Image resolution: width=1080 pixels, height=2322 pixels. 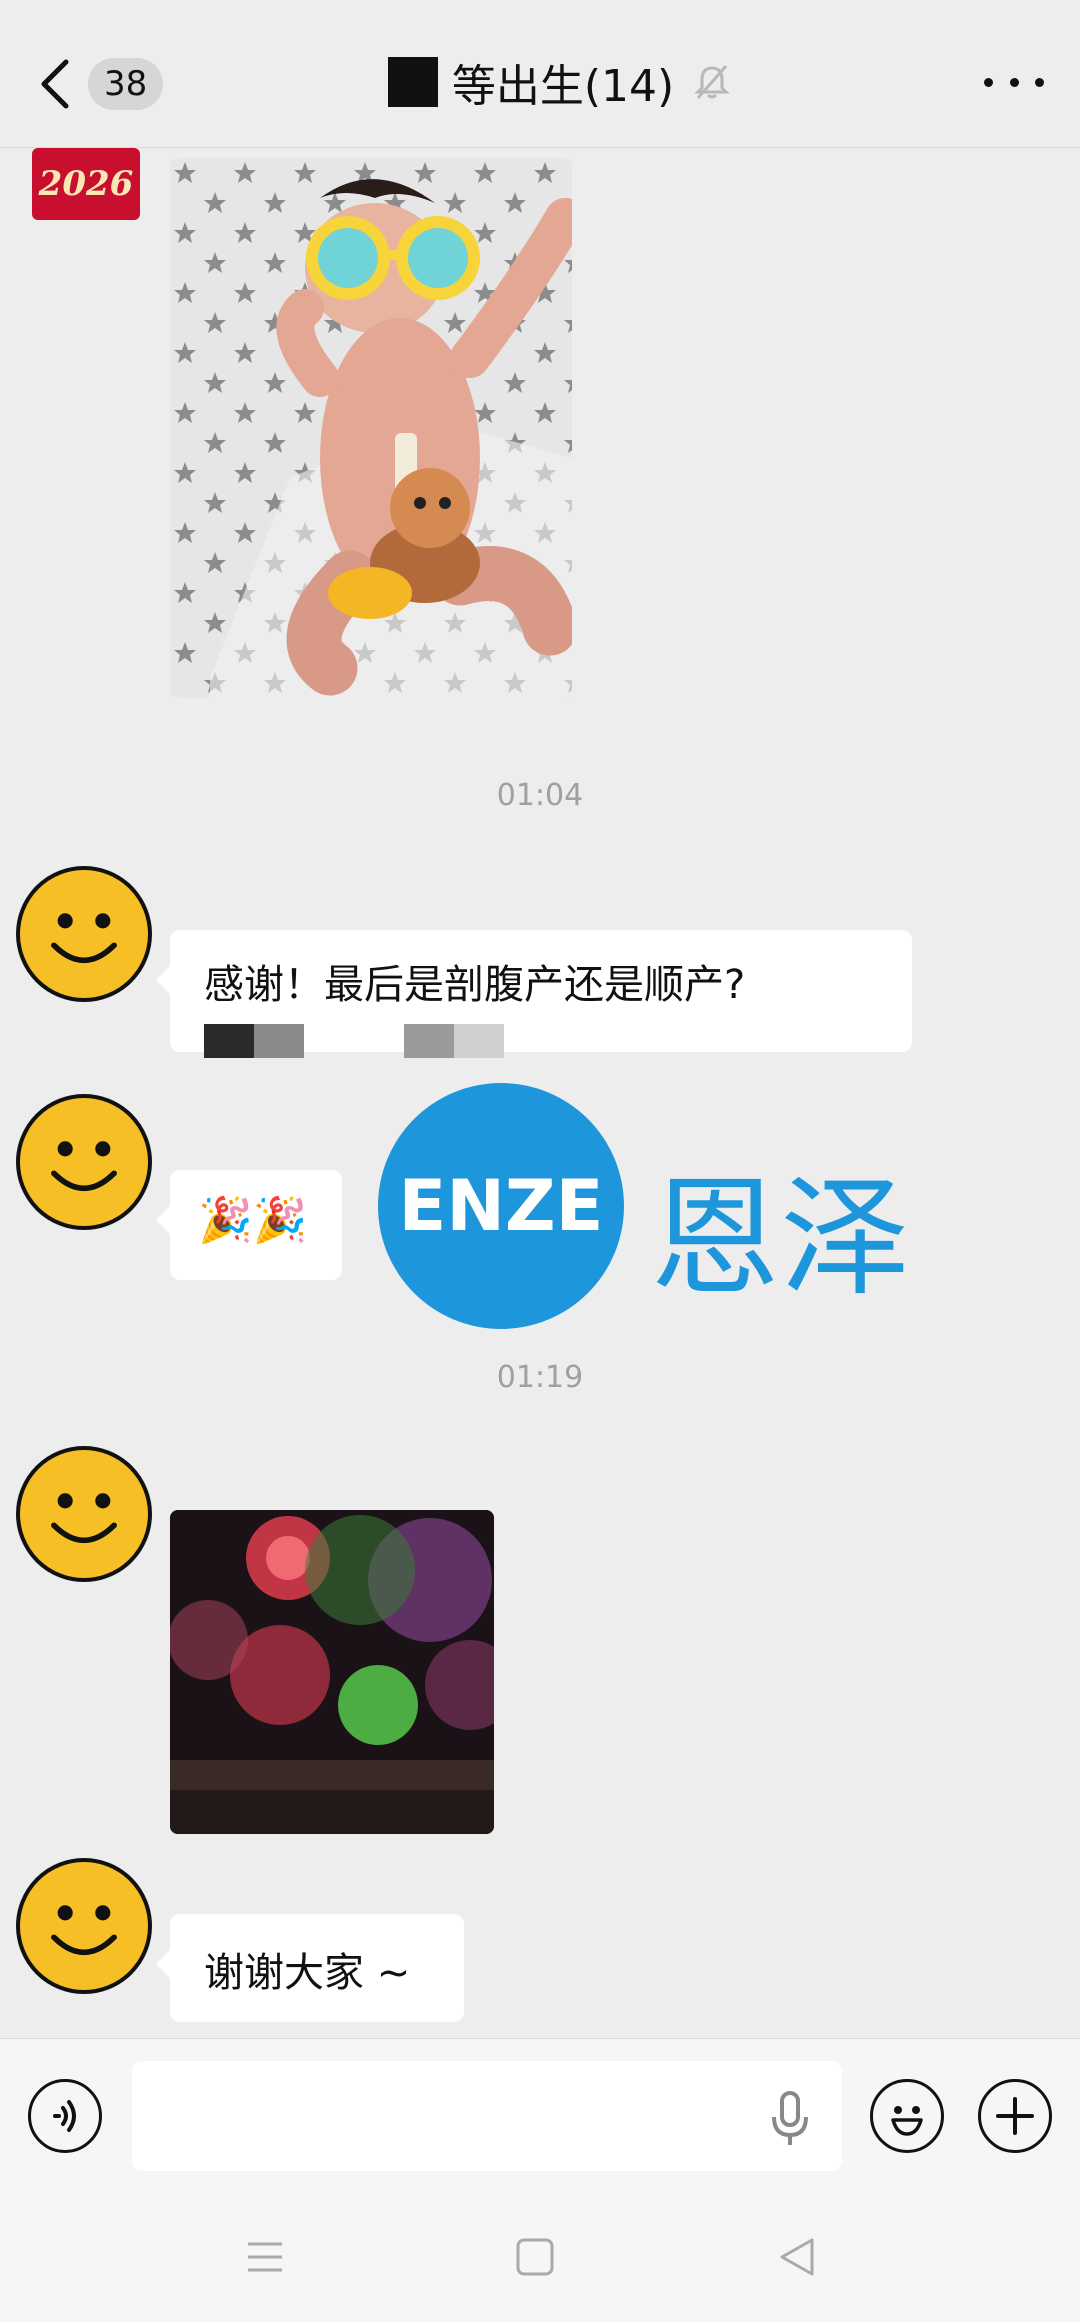 I want to click on more-dots-icon, so click(x=988, y=82).